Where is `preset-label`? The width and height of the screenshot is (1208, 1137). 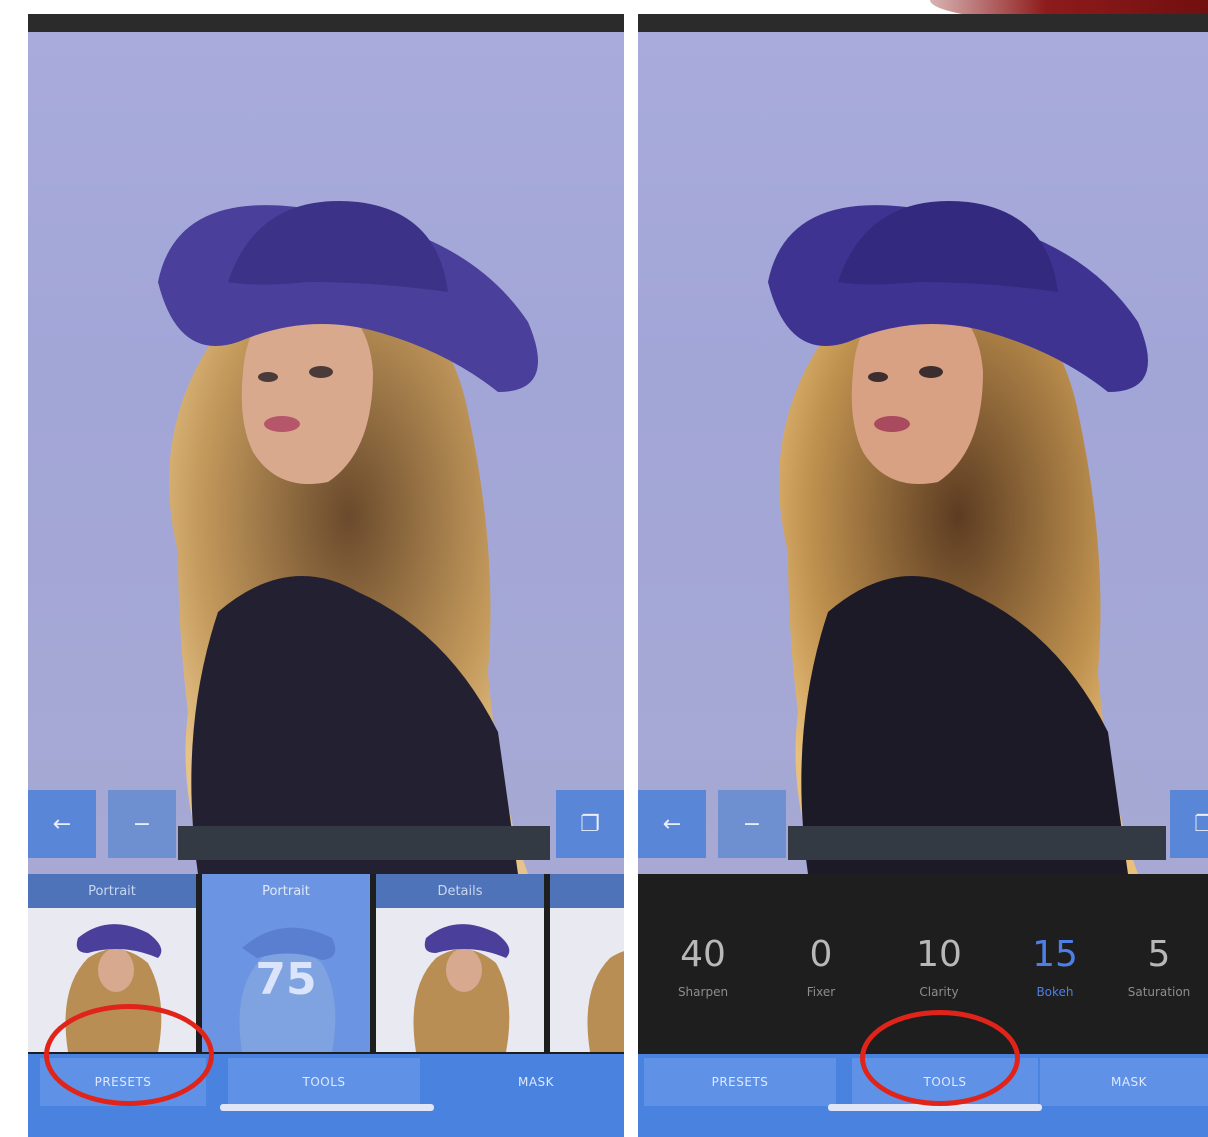
preset-label is located at coordinates (587, 891).